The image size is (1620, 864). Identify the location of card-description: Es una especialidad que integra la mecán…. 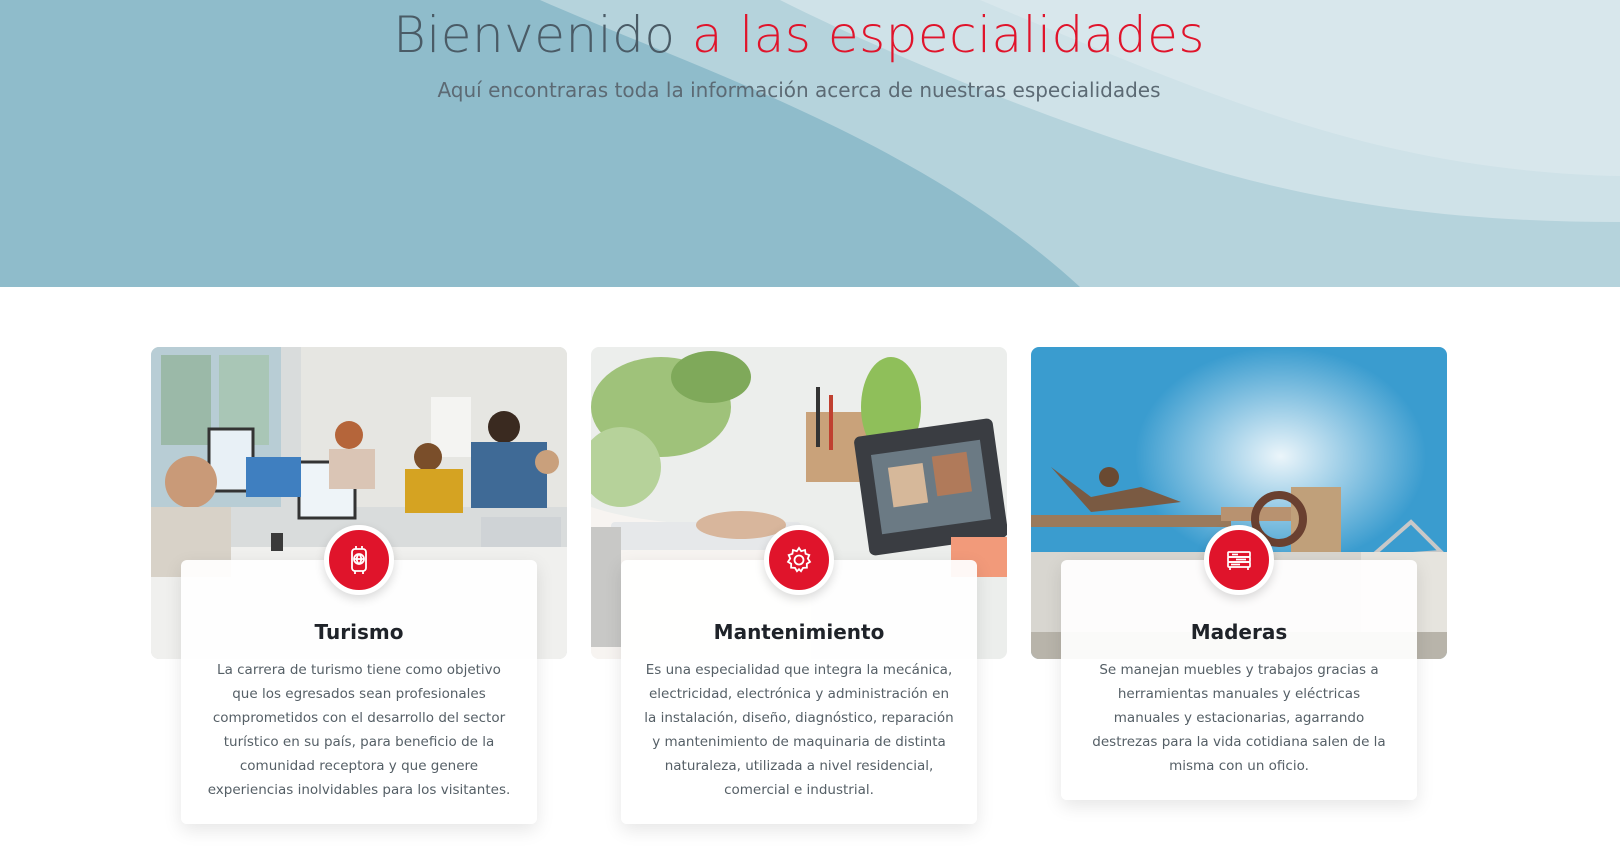
(799, 730).